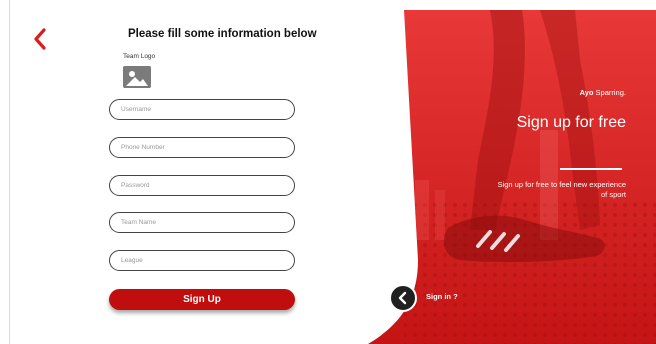 The height and width of the screenshot is (344, 656). I want to click on hero-divider, so click(591, 169).